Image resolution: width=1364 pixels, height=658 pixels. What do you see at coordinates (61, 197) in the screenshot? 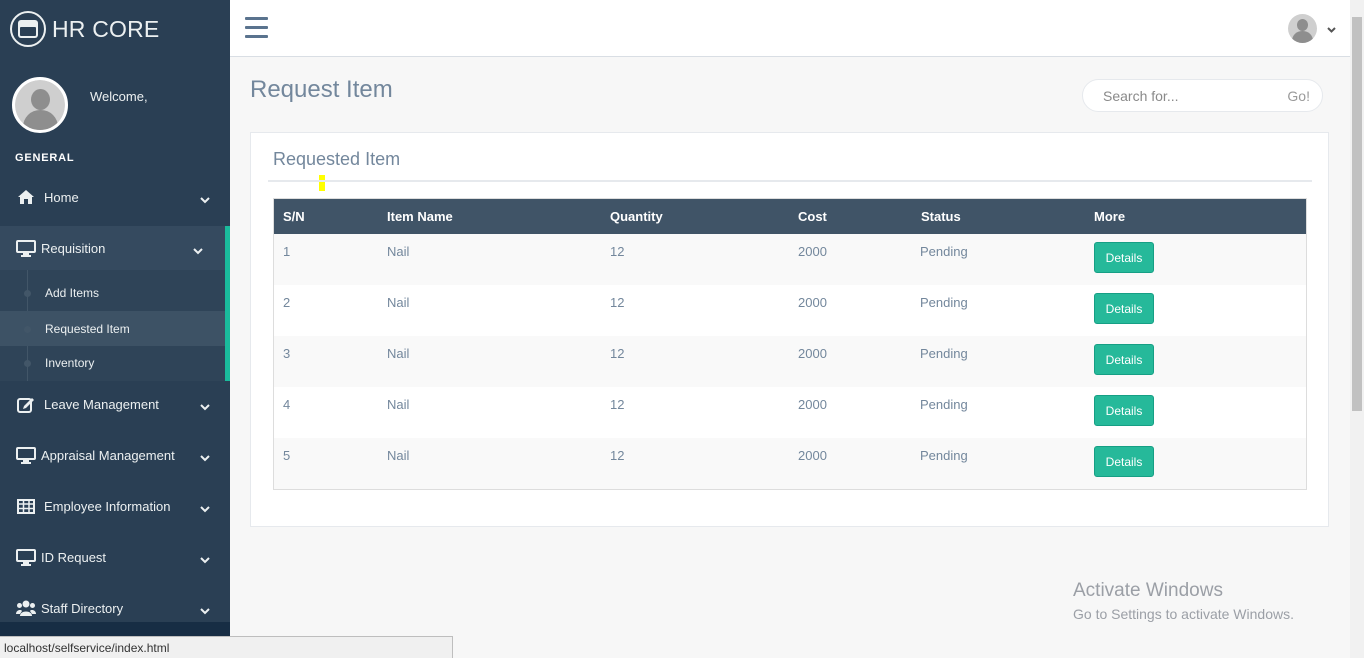
I see `sidebar-item-label: Home` at bounding box center [61, 197].